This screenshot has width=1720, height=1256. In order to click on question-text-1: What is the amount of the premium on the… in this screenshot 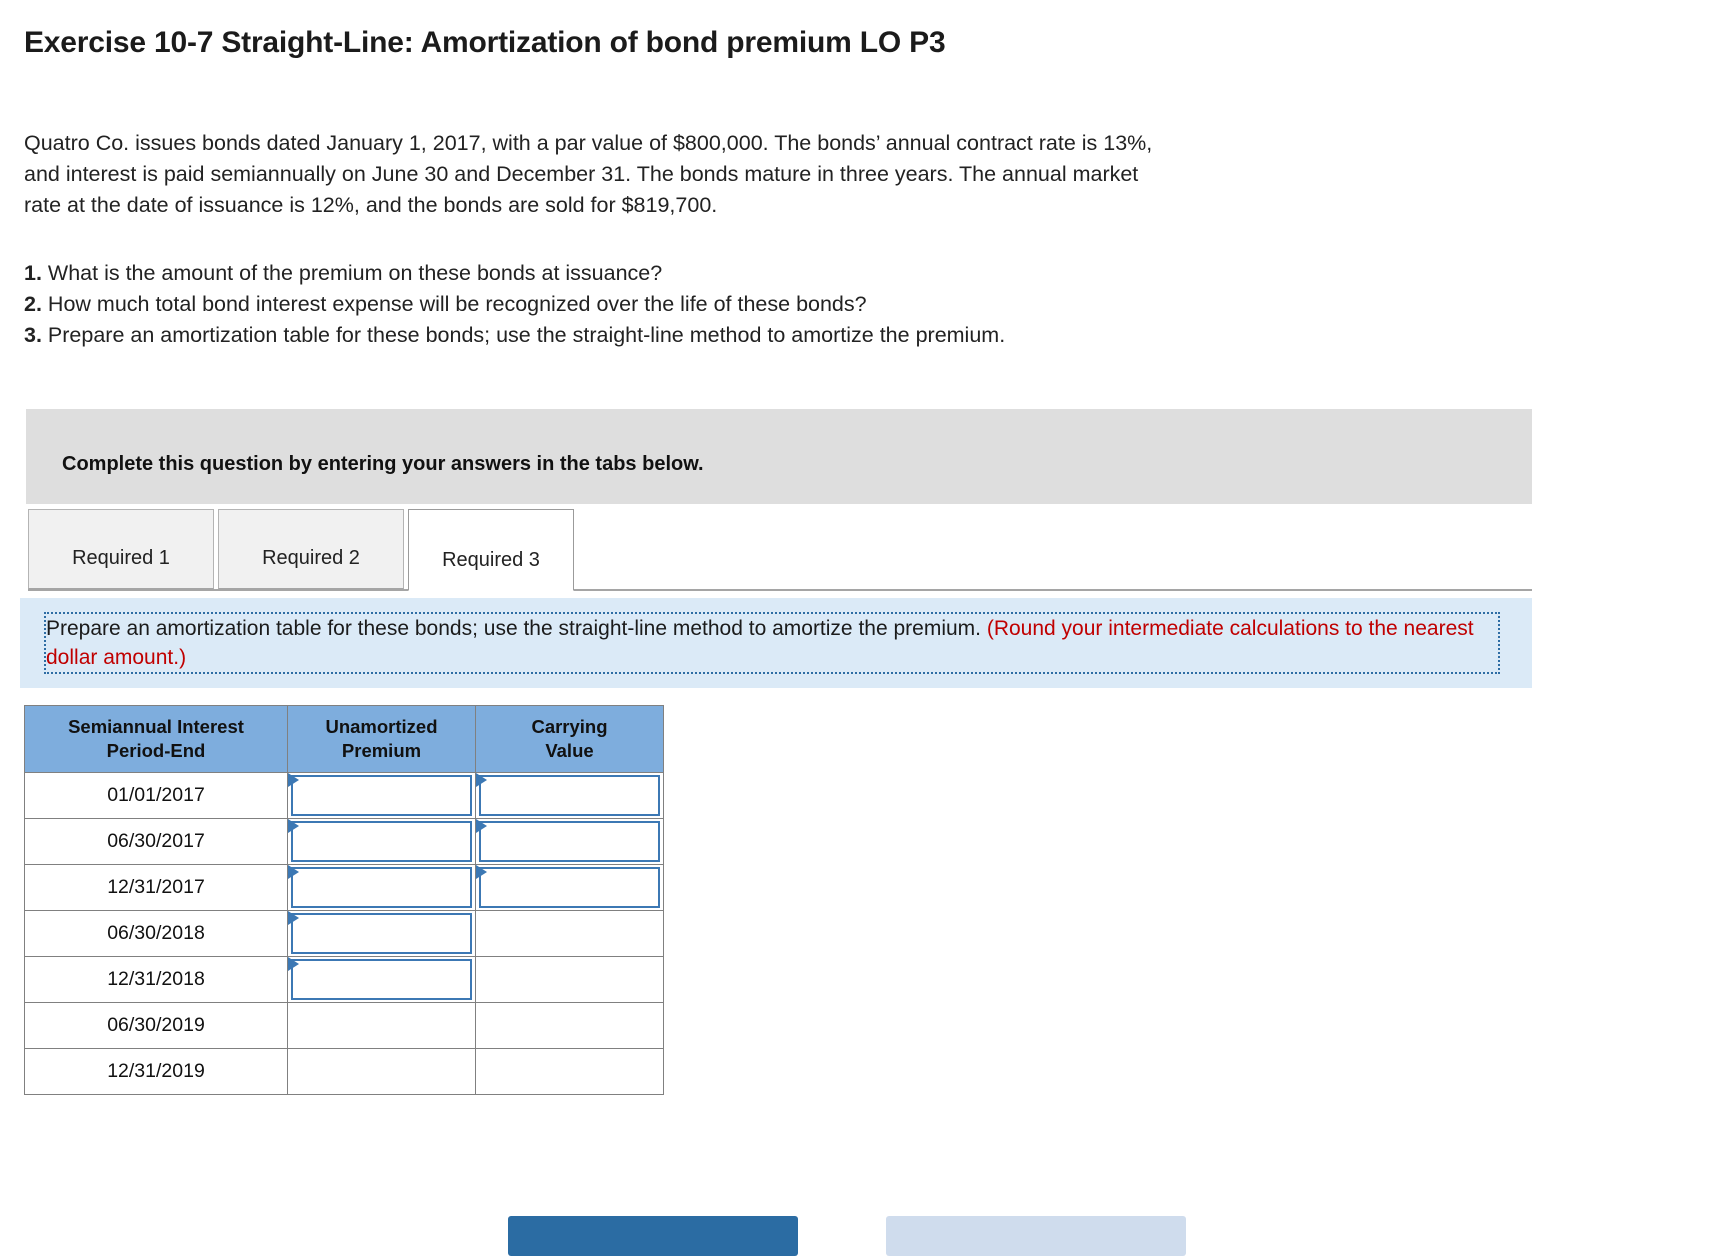, I will do `click(355, 273)`.